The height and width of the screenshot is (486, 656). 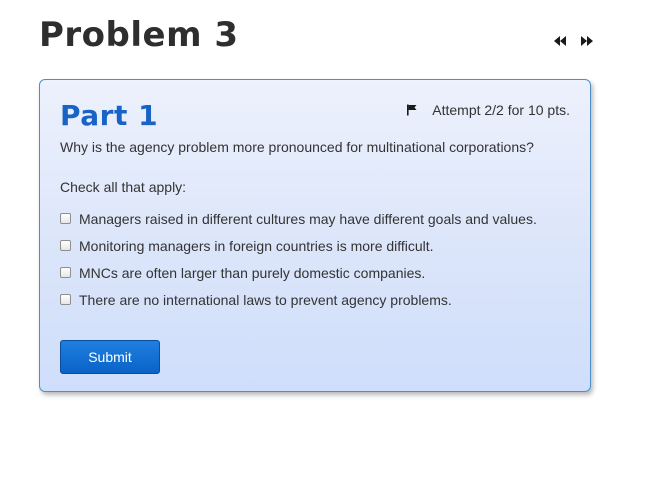 I want to click on problem-navigation, so click(x=573, y=41).